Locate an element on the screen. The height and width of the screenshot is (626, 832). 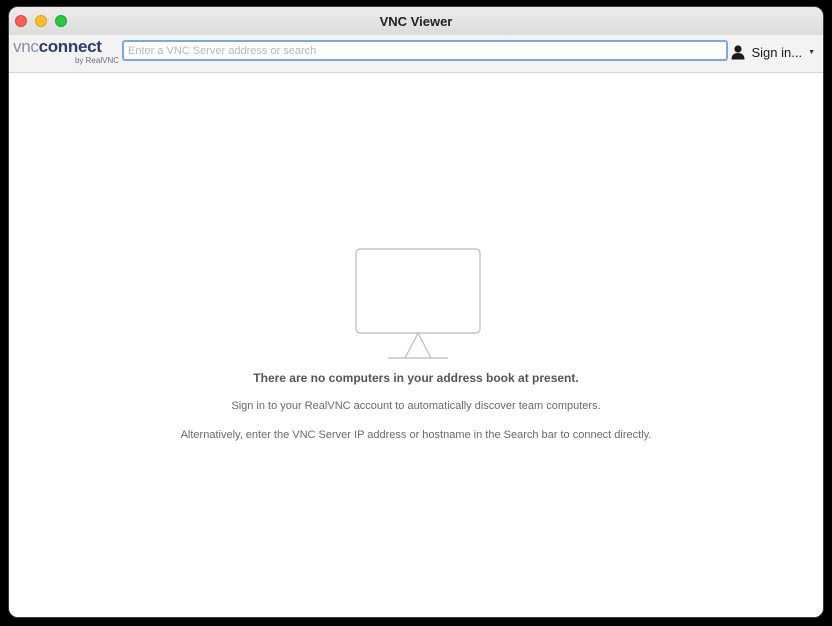
window-controls is located at coordinates (41, 21).